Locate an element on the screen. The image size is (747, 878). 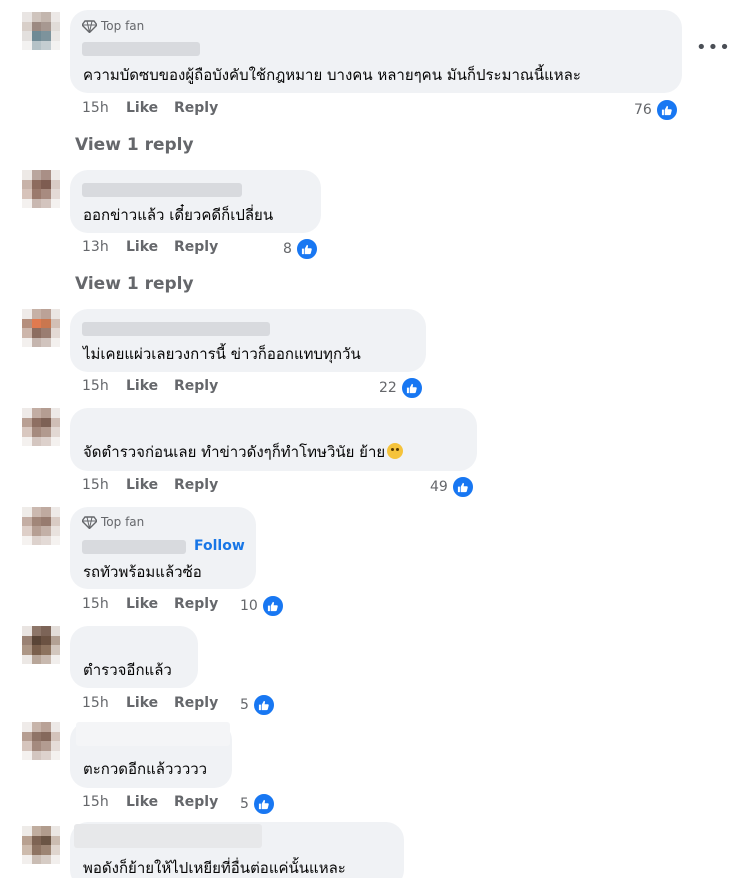
comment-text: ตะกวดอีกแล้ววววว is located at coordinates (145, 769).